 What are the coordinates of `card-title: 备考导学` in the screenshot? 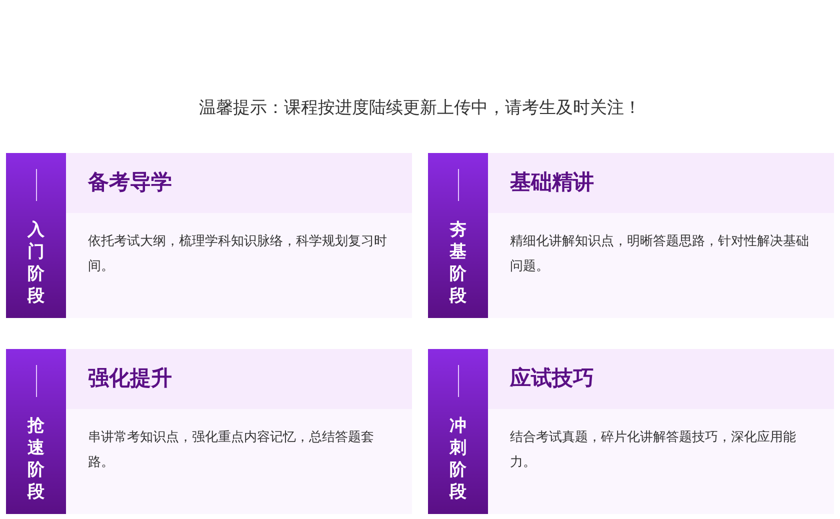 It's located at (130, 182).